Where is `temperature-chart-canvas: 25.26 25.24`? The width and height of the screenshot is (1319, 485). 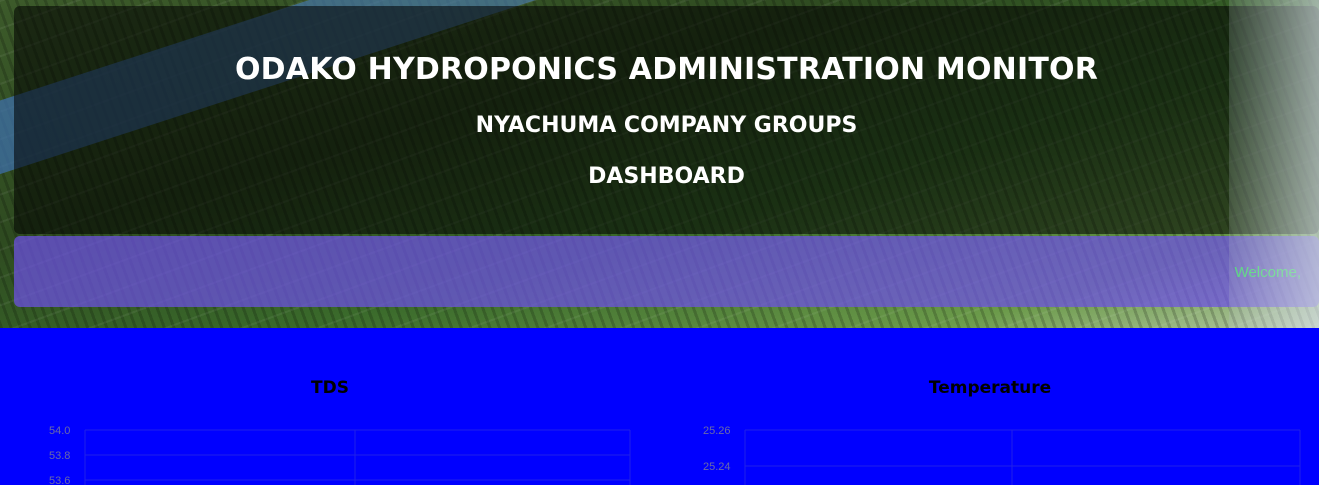 temperature-chart-canvas: 25.26 25.24 is located at coordinates (1002, 455).